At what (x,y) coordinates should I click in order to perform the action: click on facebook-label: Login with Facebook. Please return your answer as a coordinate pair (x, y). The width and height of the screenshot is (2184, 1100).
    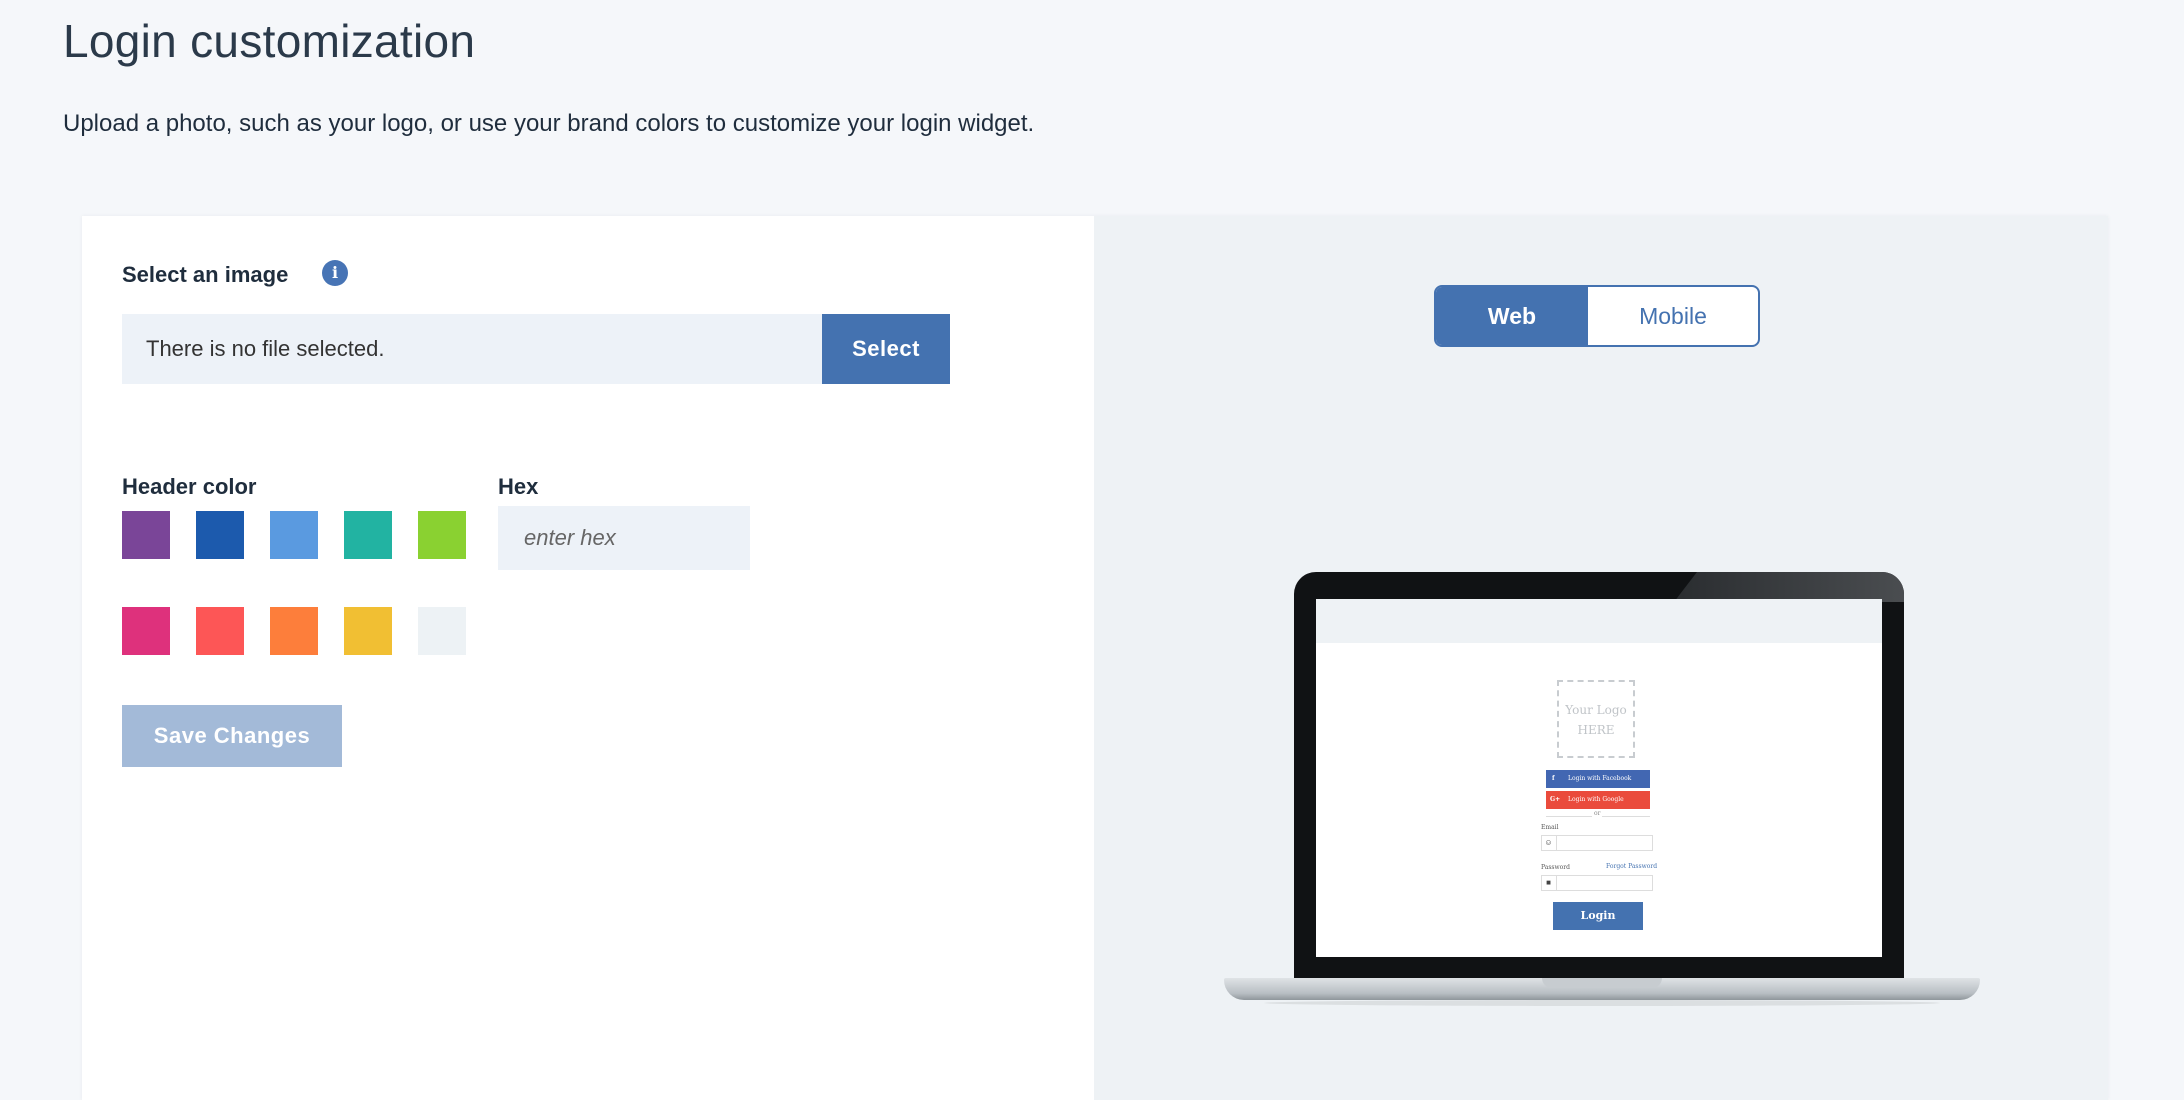
    Looking at the image, I should click on (1600, 778).